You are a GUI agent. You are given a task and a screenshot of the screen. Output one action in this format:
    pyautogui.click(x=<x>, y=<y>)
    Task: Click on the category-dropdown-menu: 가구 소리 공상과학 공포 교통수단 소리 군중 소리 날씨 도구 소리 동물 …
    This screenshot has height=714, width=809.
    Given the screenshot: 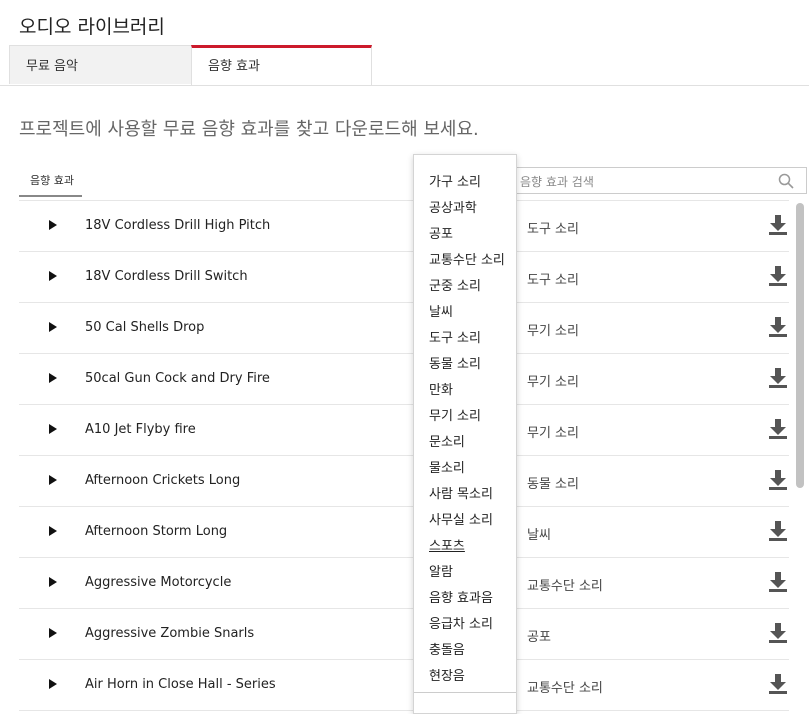 What is the action you would take?
    pyautogui.click(x=465, y=434)
    